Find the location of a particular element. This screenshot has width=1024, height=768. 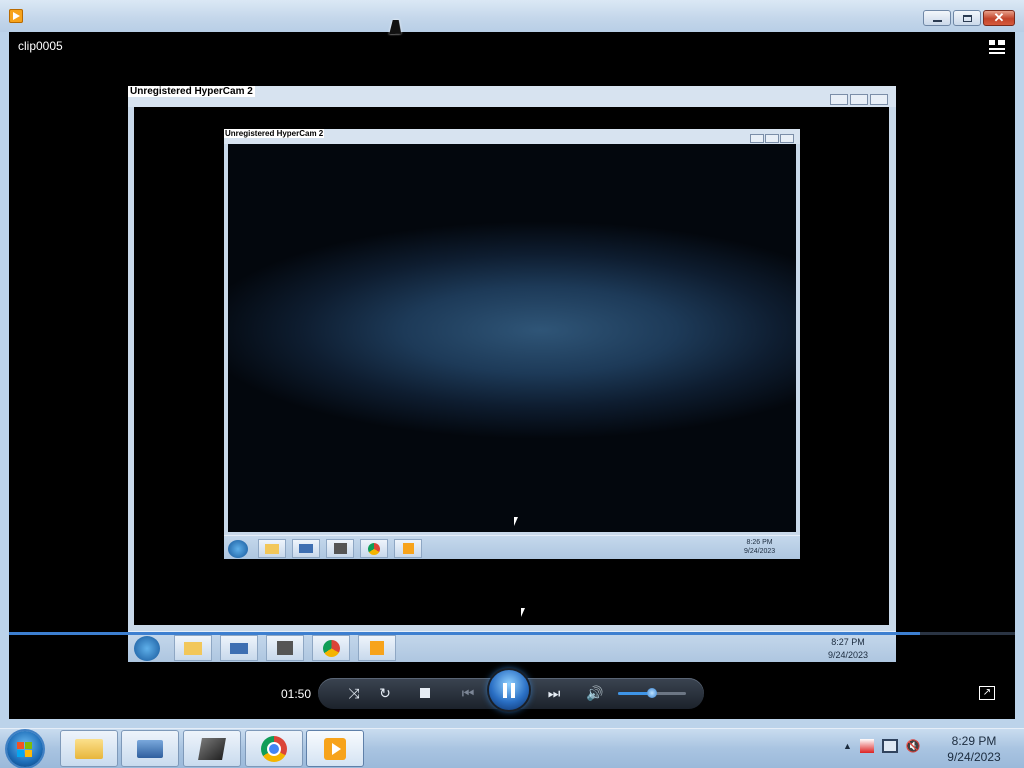

close-button: ✕ is located at coordinates (999, 18).